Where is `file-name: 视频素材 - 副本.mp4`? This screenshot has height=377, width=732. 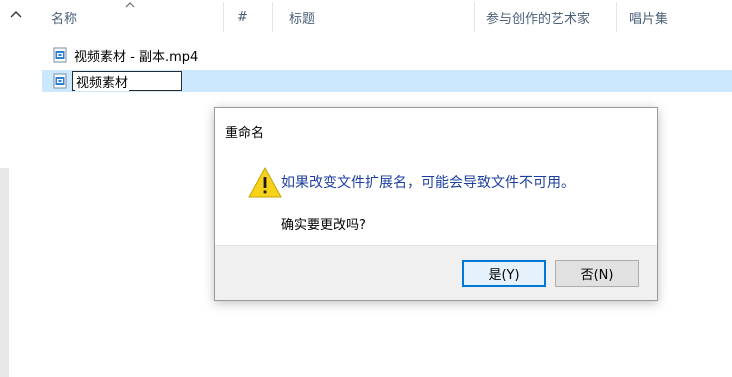 file-name: 视频素材 - 副本.mp4 is located at coordinates (136, 57).